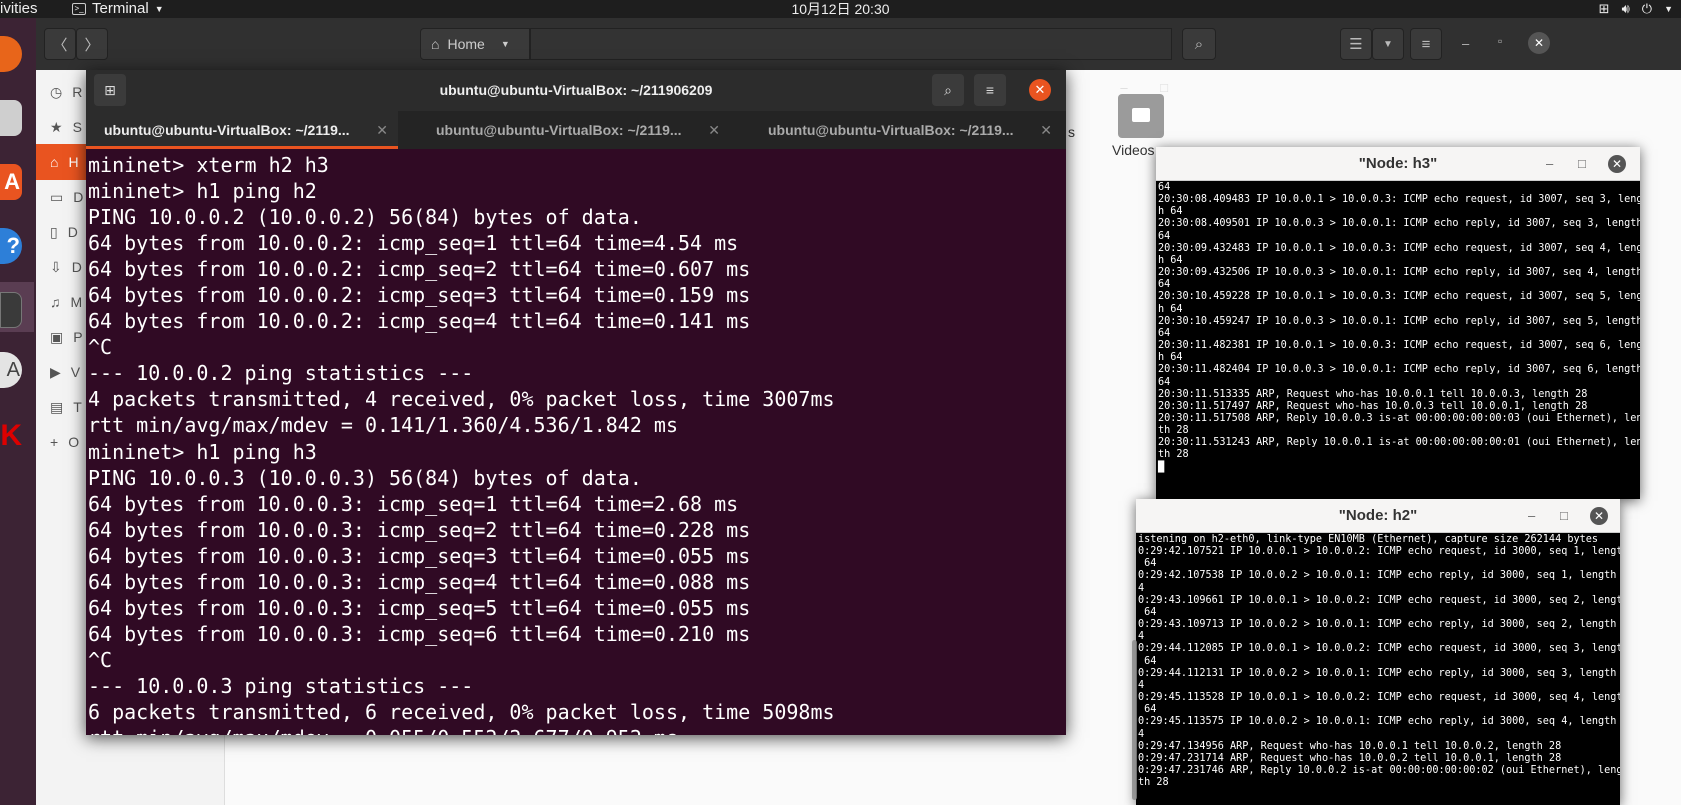 This screenshot has height=805, width=1681. Describe the element at coordinates (74, 442) in the screenshot. I see `sidebar-item-label: O` at that location.